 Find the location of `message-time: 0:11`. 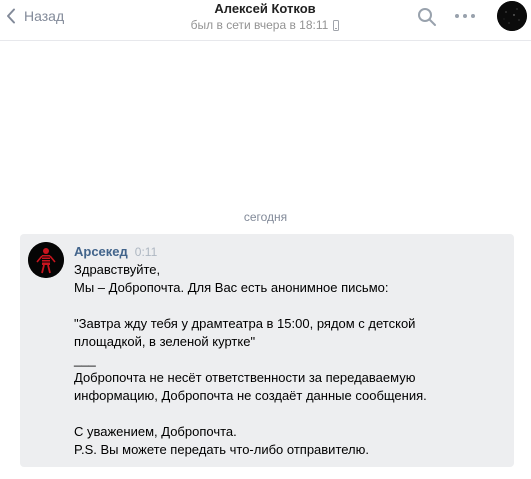

message-time: 0:11 is located at coordinates (146, 252).